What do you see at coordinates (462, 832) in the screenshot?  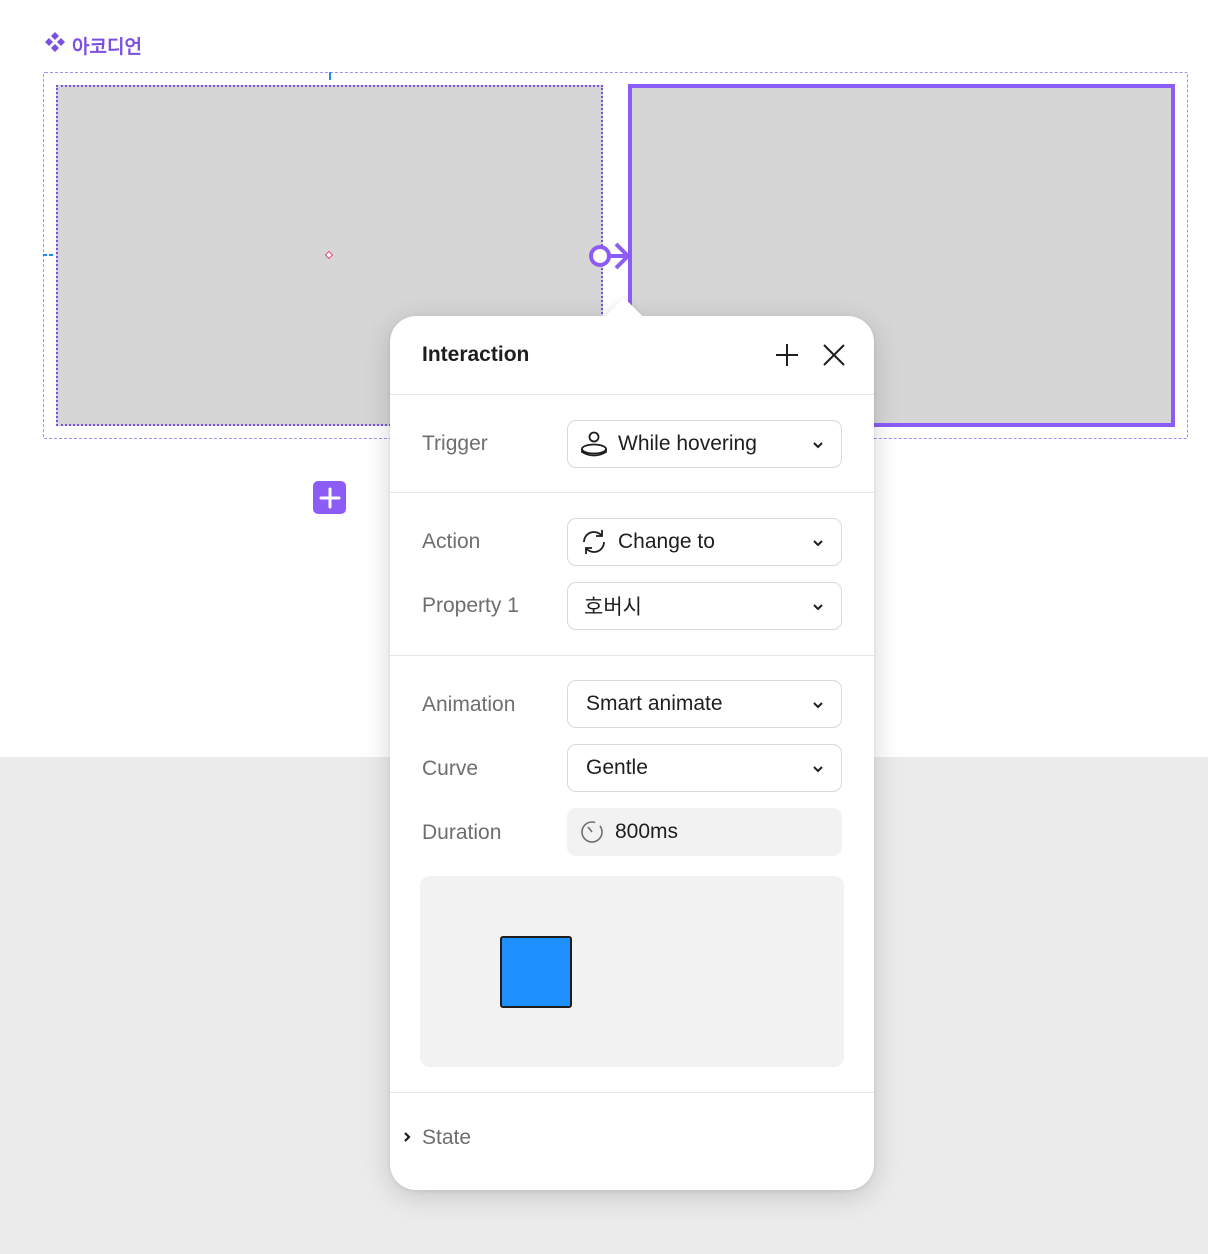 I see `duration-label: Duration` at bounding box center [462, 832].